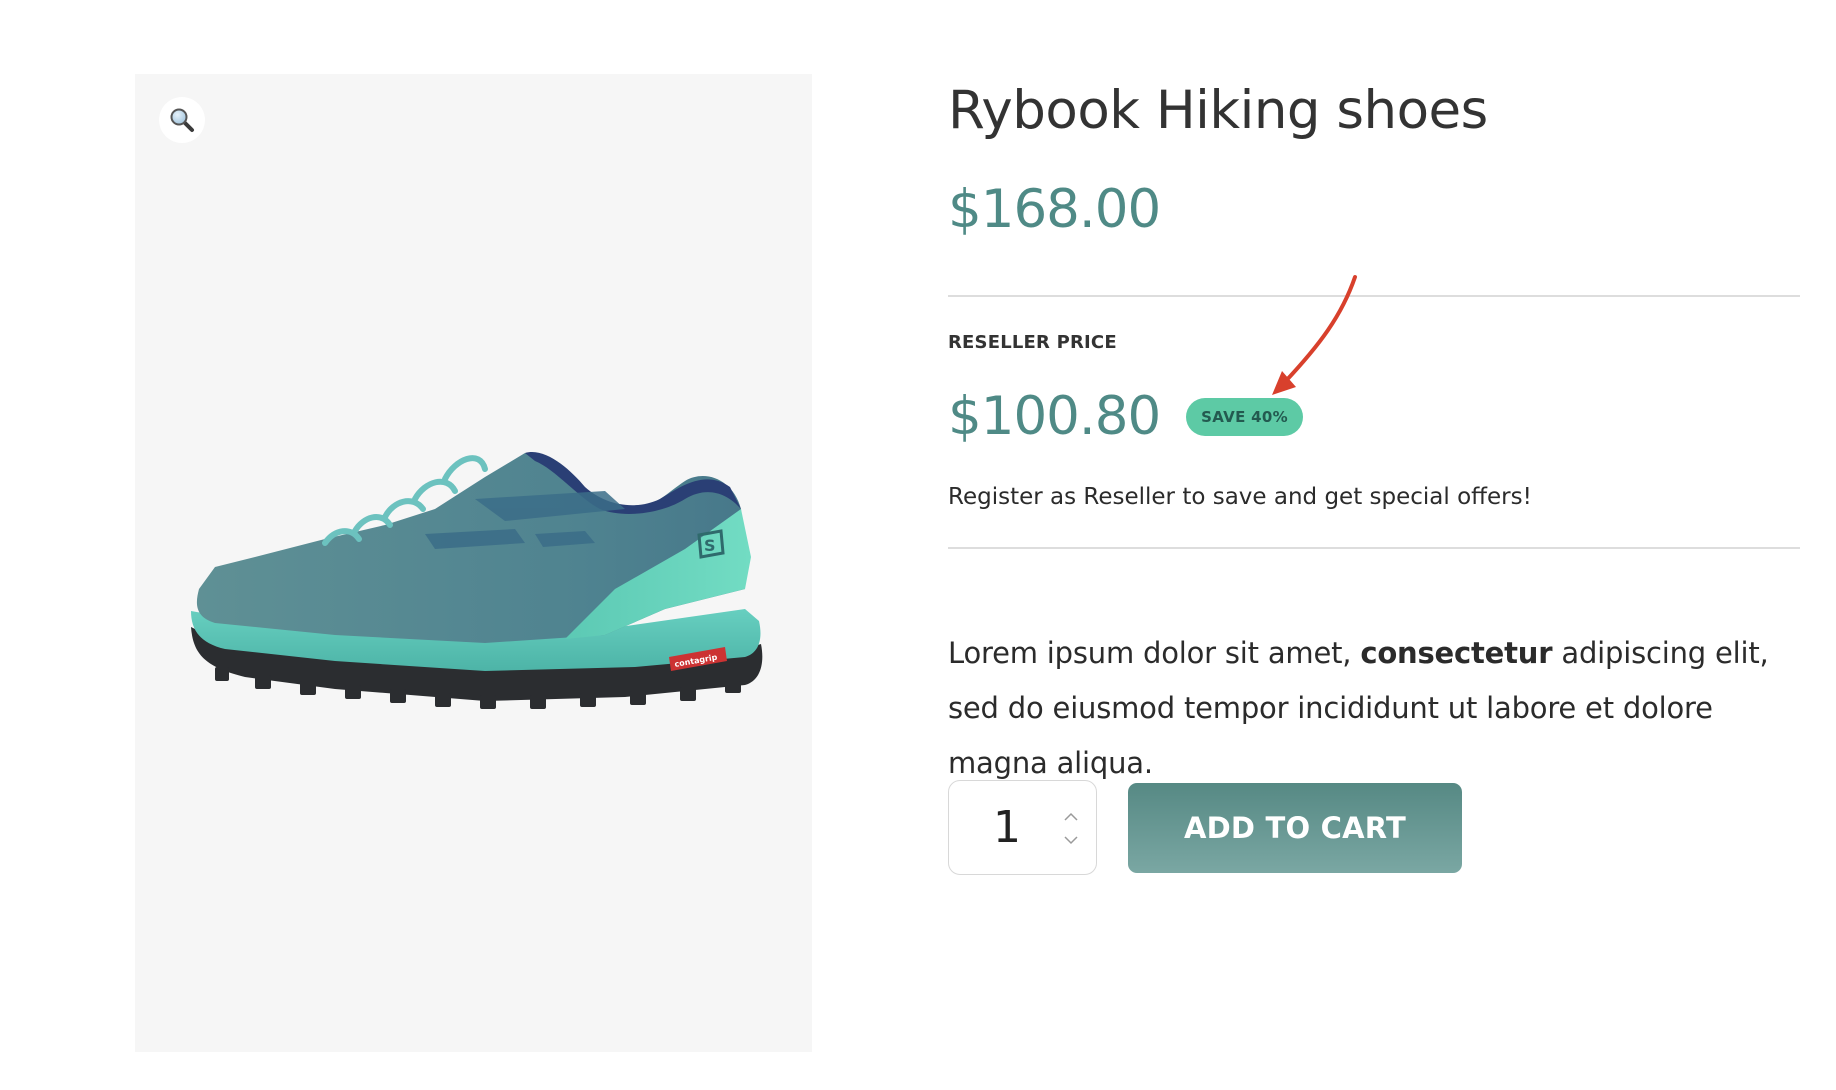 This screenshot has height=1090, width=1836. What do you see at coordinates (1295, 828) in the screenshot?
I see `add-to-cart-button: ADD TO CART` at bounding box center [1295, 828].